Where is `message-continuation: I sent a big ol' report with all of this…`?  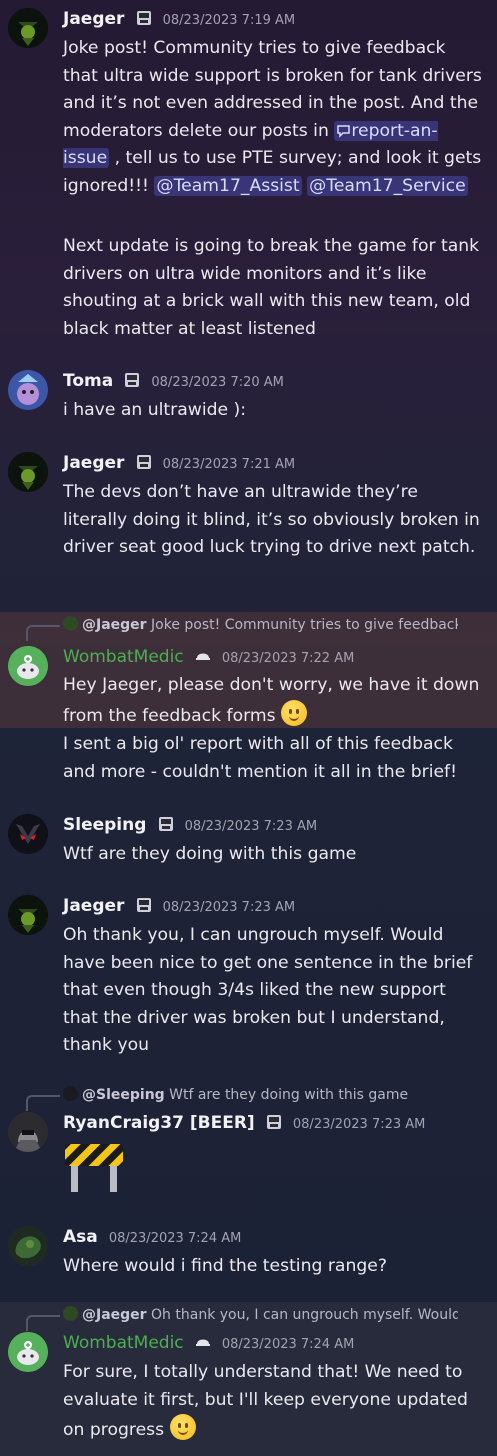 message-continuation: I sent a big ol' report with all of this… is located at coordinates (248, 758).